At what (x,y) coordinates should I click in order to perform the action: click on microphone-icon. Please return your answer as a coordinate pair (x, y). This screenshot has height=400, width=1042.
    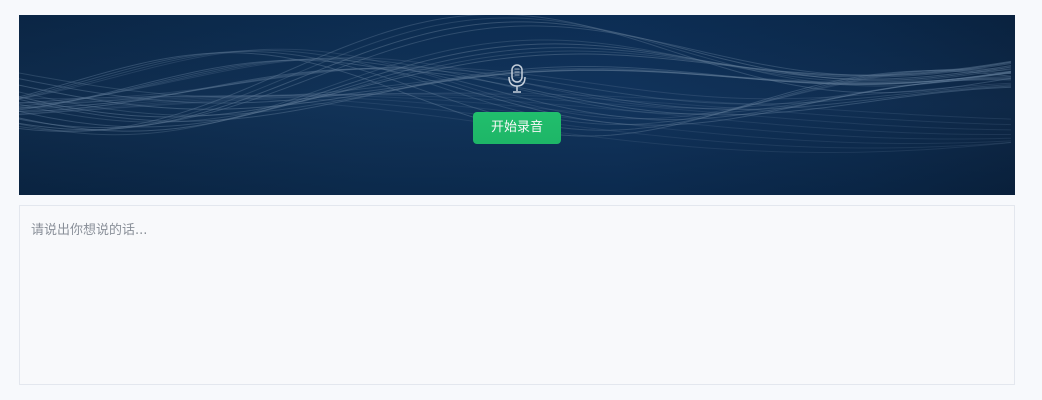
    Looking at the image, I should click on (517, 78).